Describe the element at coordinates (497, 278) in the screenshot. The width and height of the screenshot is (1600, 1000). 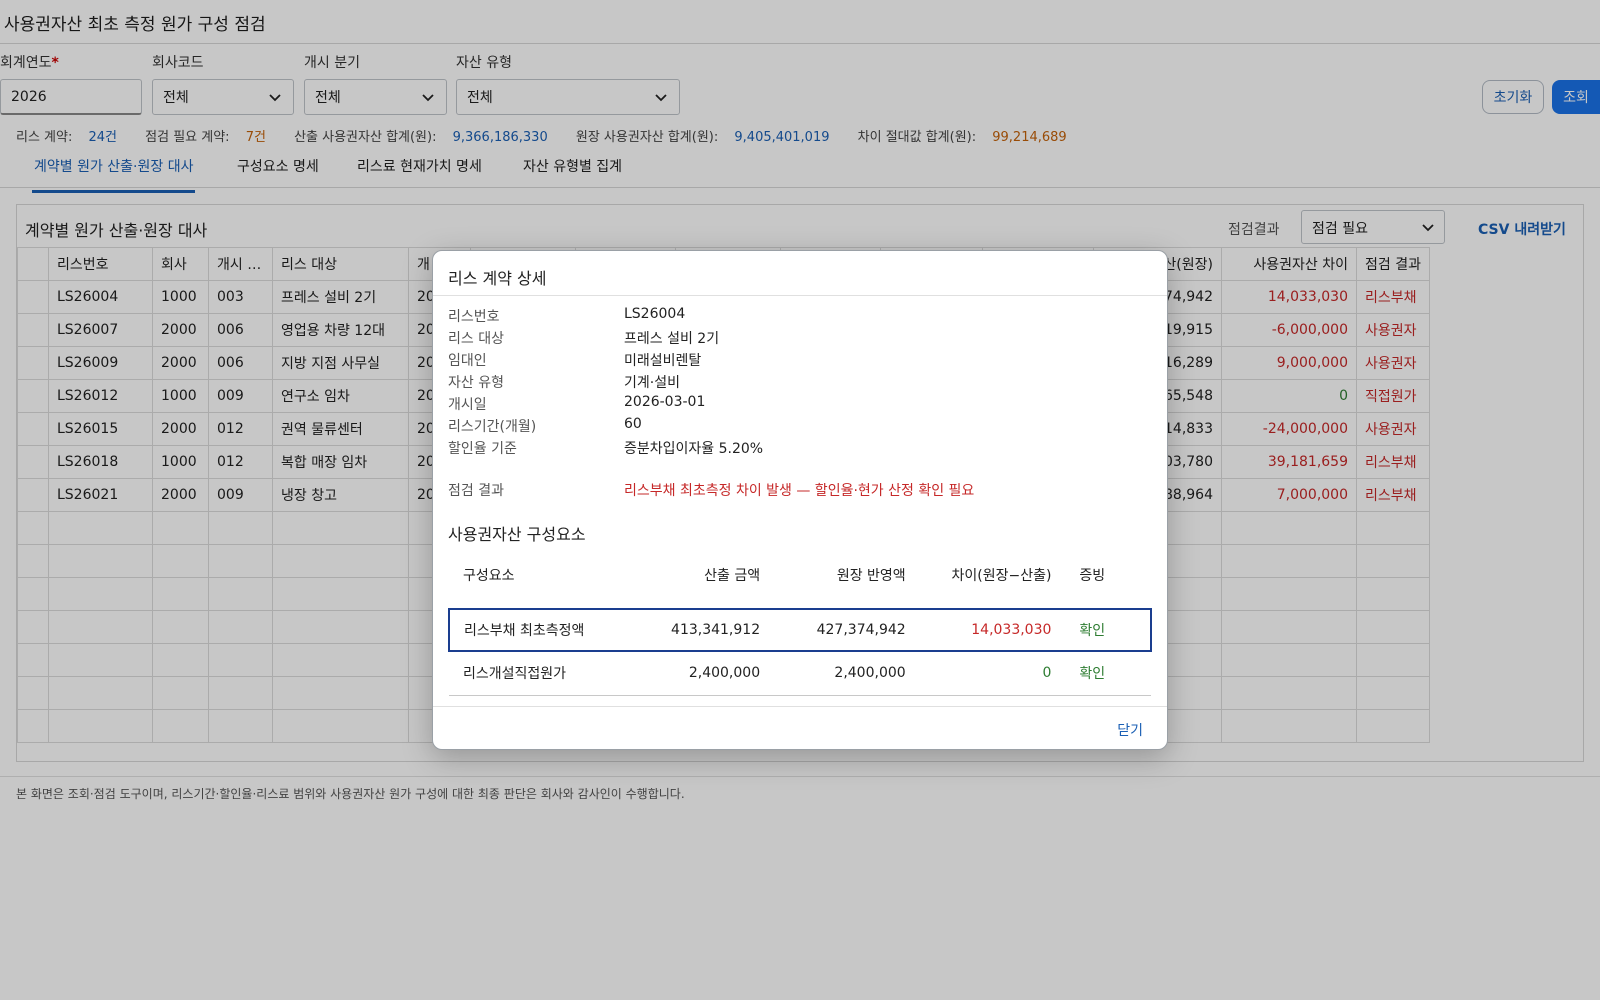
I see `modal-title: 리스 계약 상세` at that location.